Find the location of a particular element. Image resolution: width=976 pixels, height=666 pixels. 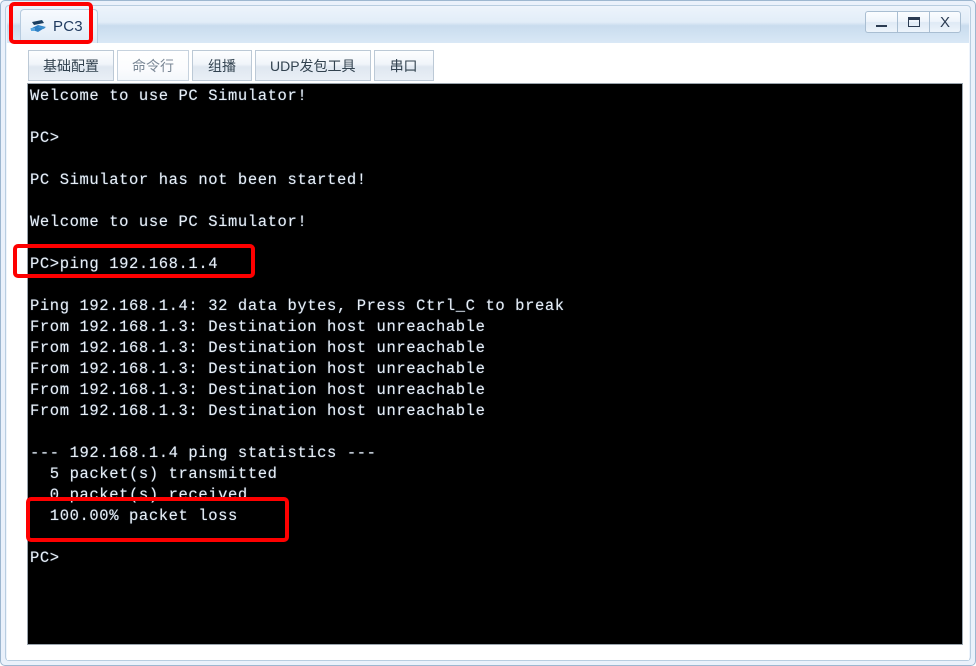

window-controls: X is located at coordinates (913, 22).